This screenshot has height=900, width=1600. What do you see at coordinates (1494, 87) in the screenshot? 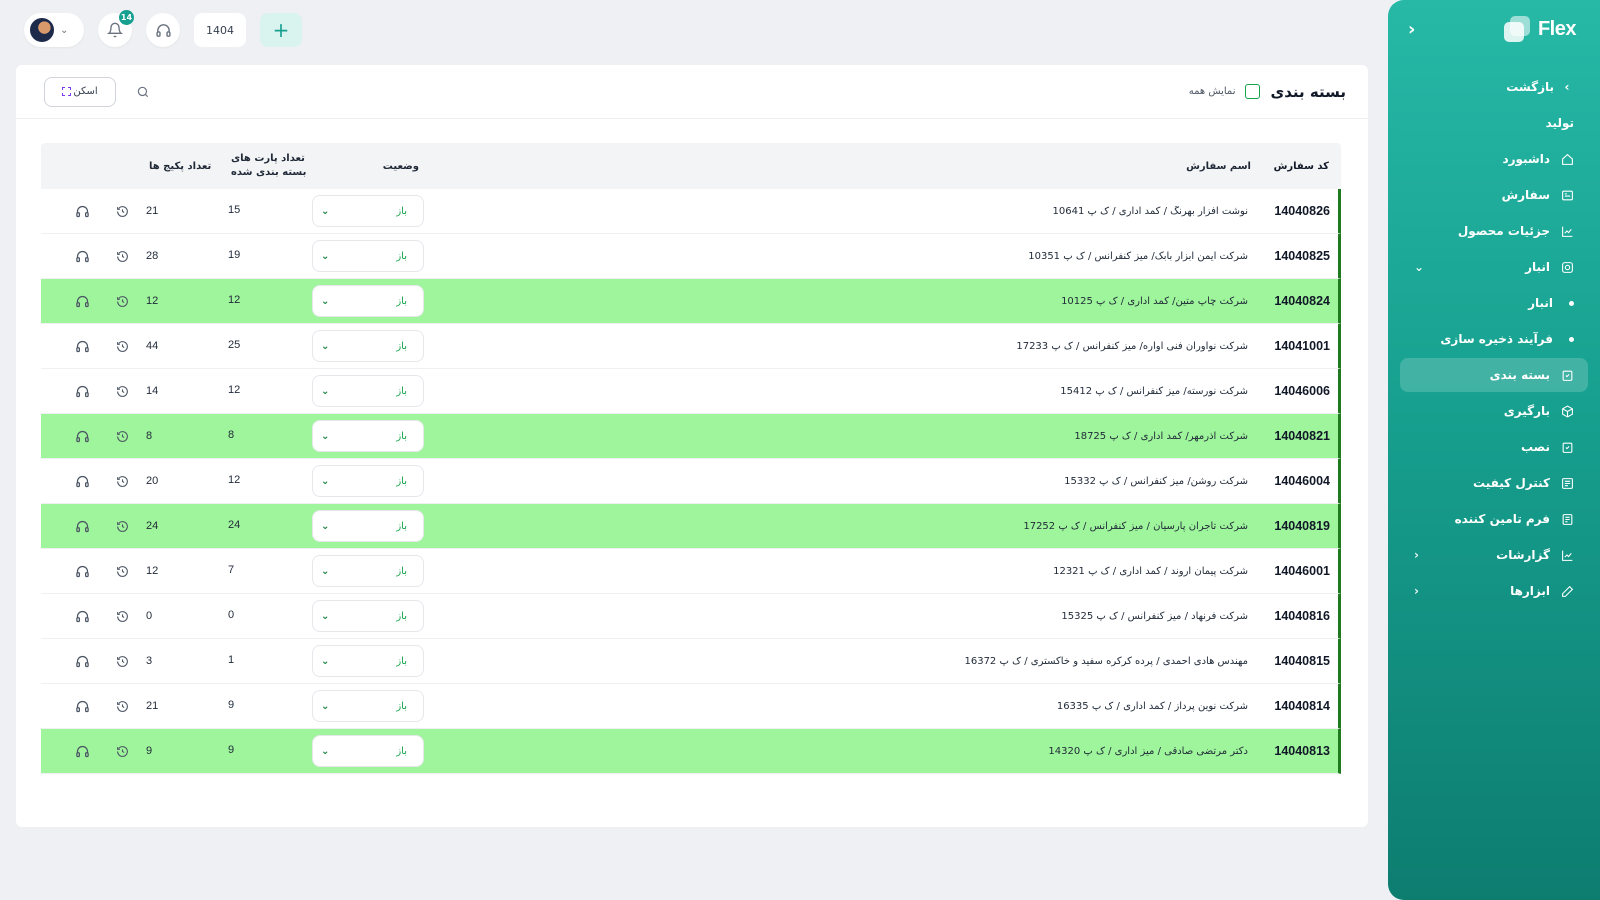
I see `back-button: › بازگشت` at bounding box center [1494, 87].